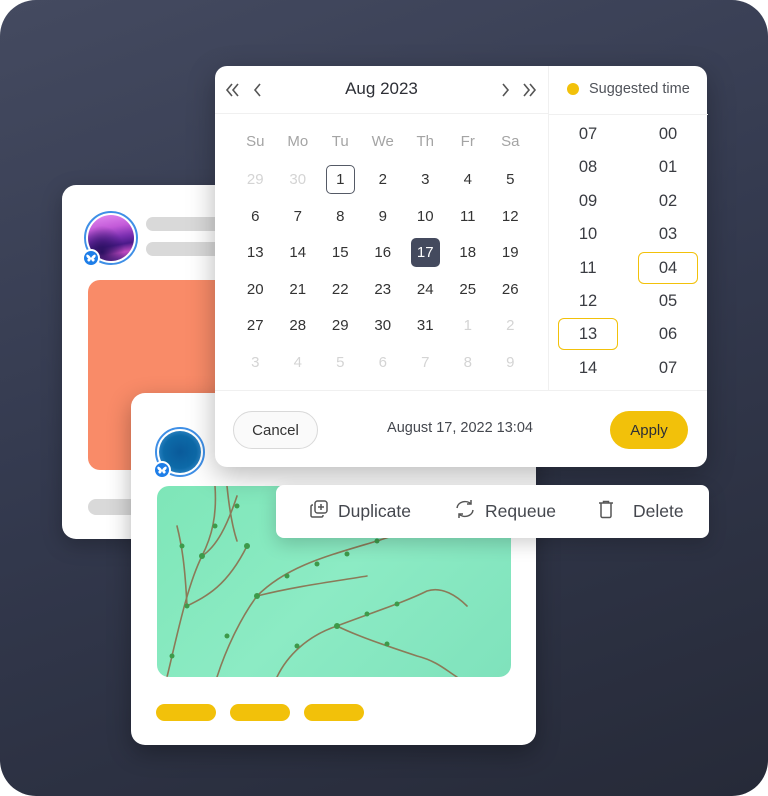 Image resolution: width=768 pixels, height=796 pixels. I want to click on calendar-day: 20, so click(255, 289).